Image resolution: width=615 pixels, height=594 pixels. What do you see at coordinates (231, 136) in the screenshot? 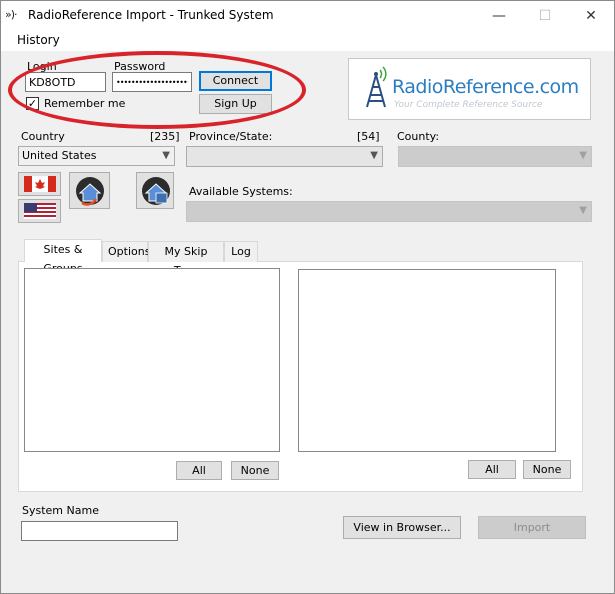
I see `province-label: Province/State:` at bounding box center [231, 136].